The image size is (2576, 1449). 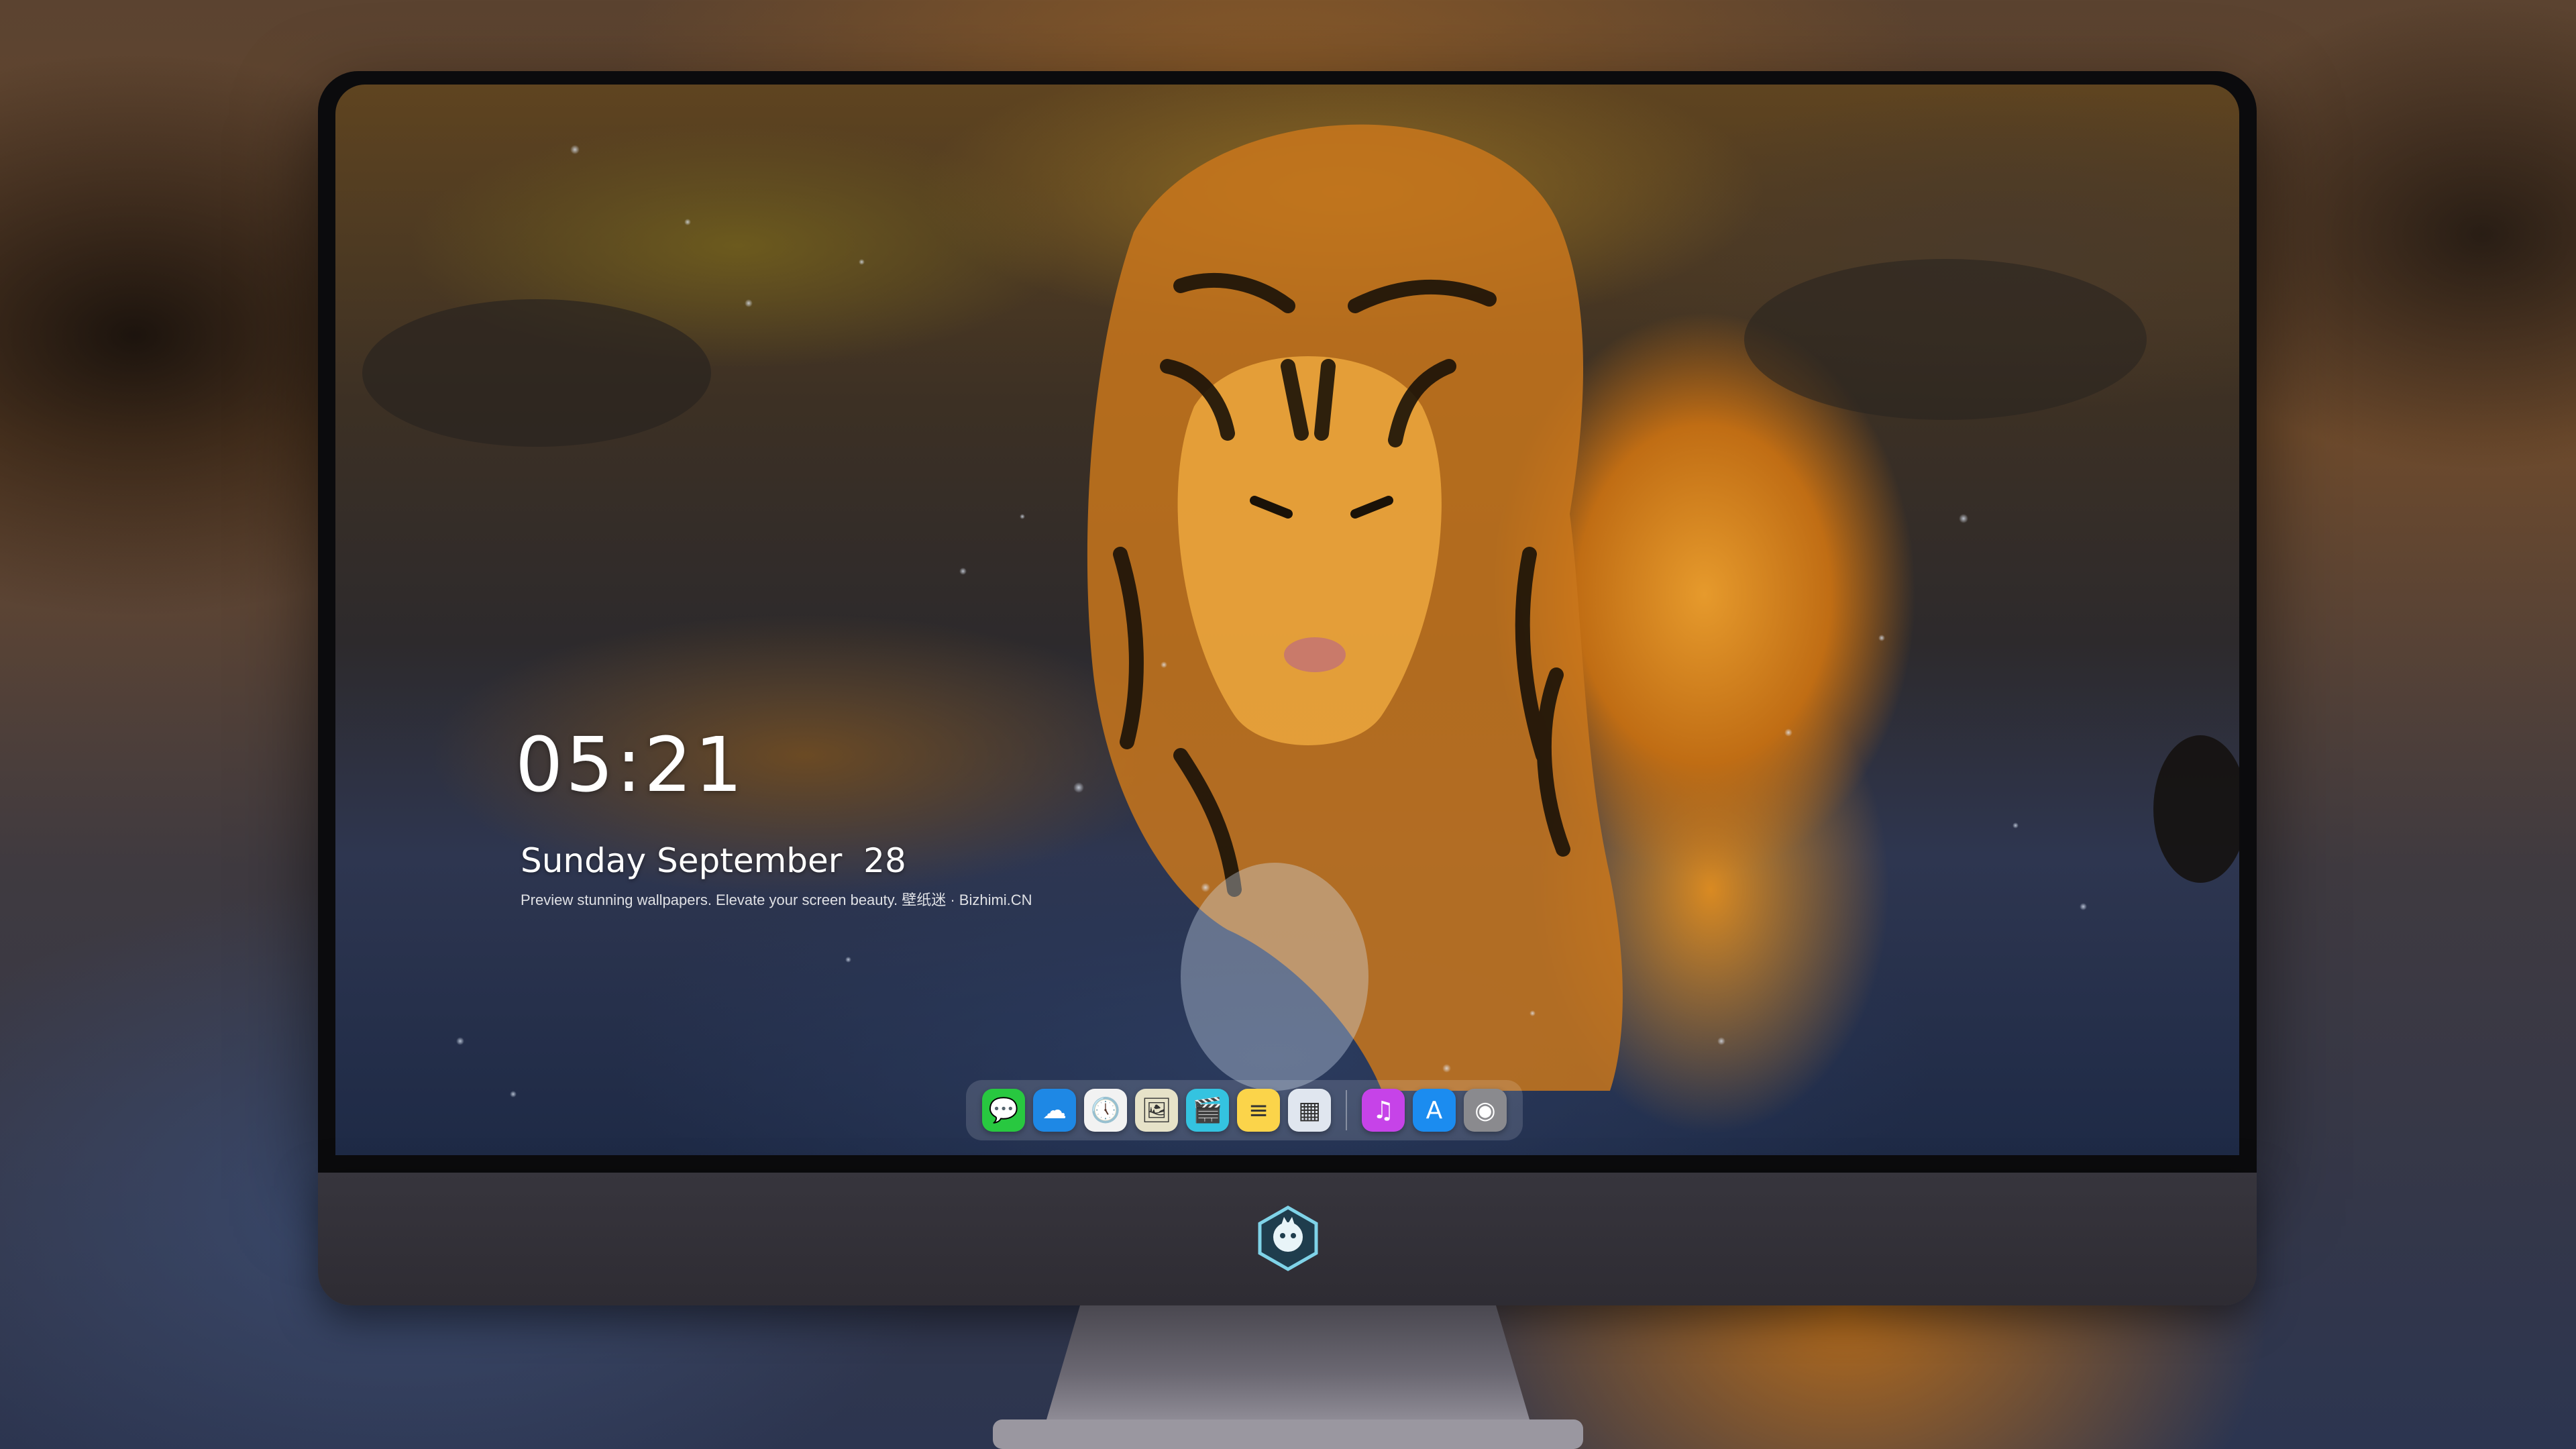 What do you see at coordinates (1434, 1110) in the screenshot?
I see `app-store-icon: A` at bounding box center [1434, 1110].